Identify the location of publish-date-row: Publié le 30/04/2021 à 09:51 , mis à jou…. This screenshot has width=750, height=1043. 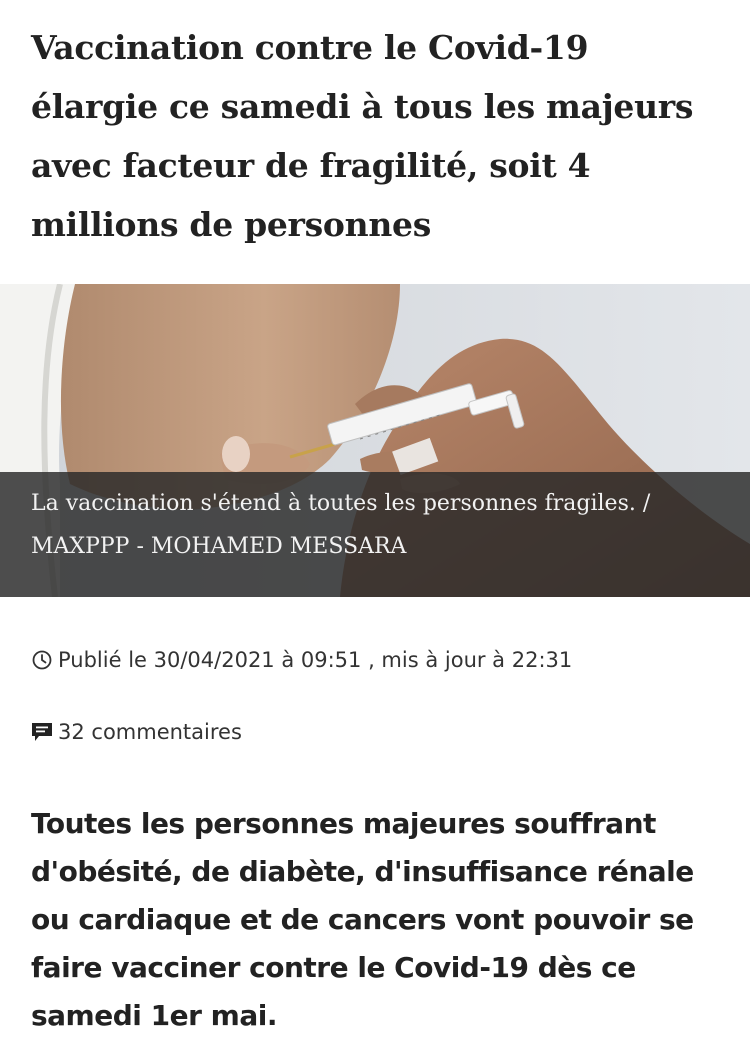
(301, 660).